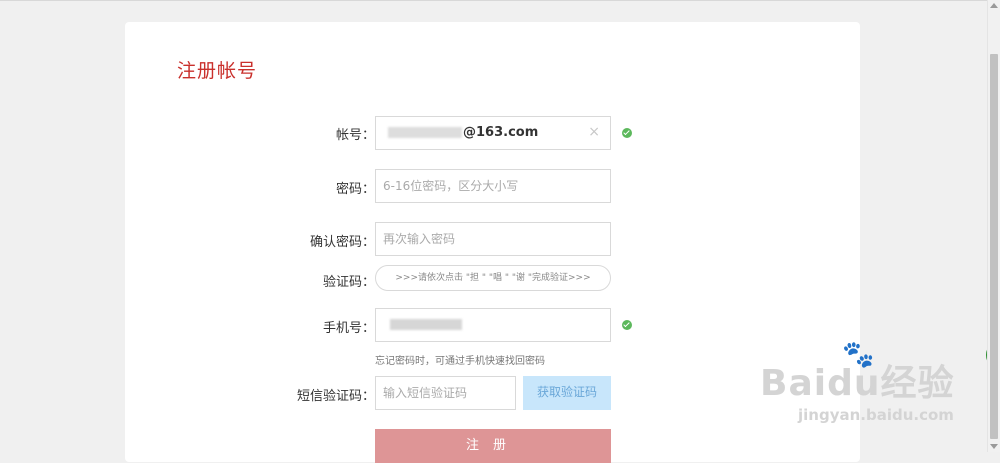  Describe the element at coordinates (994, 5) in the screenshot. I see `scroll-up-arrow-icon` at that location.